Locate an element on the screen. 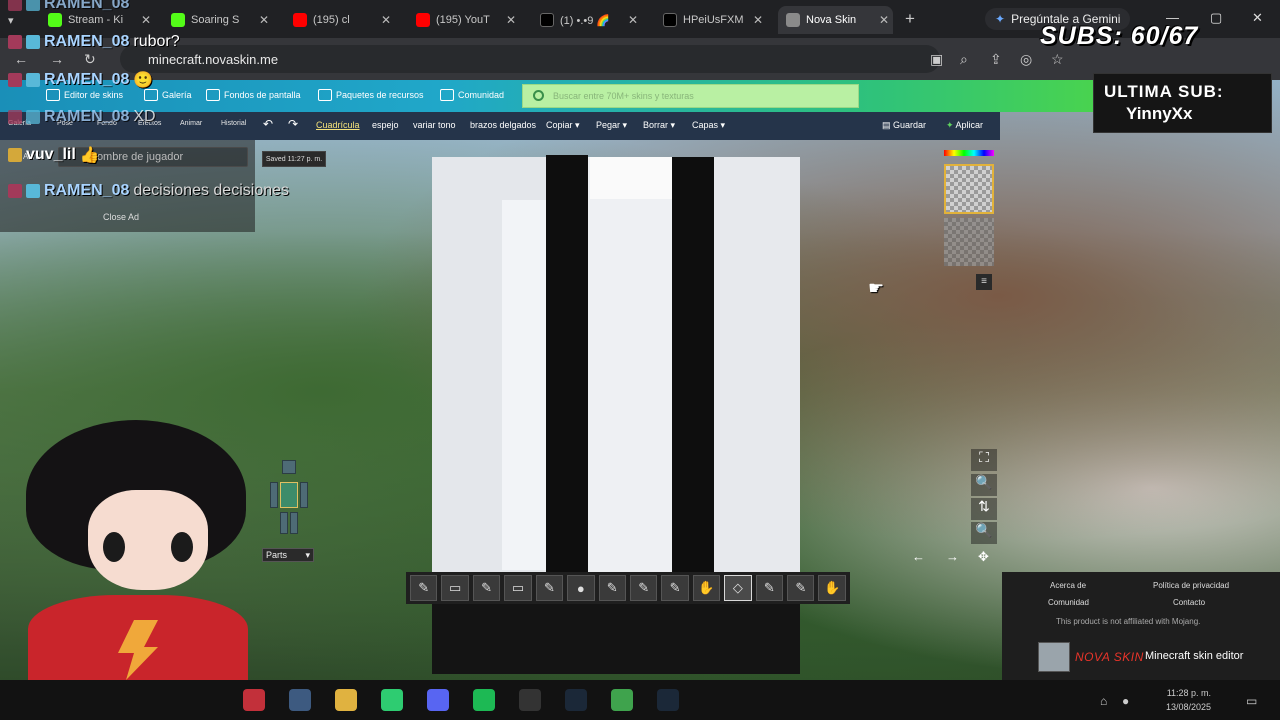  kick-icon is located at coordinates (178, 20).